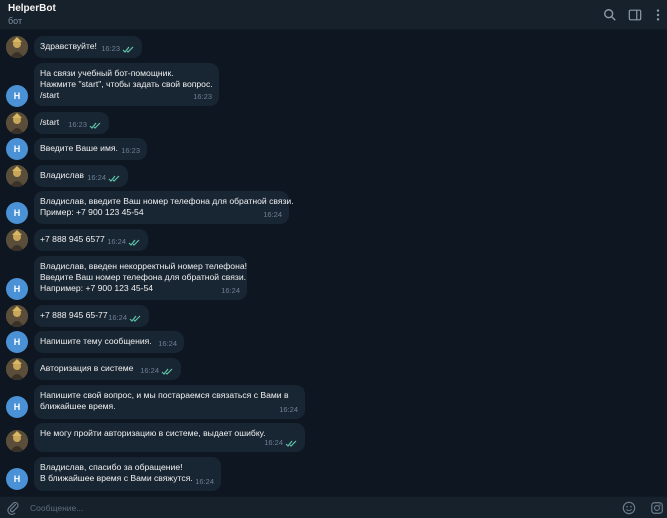 This screenshot has height=518, width=667. I want to click on message-bubble: Напишите тему сообщения. 16:24, so click(109, 342).